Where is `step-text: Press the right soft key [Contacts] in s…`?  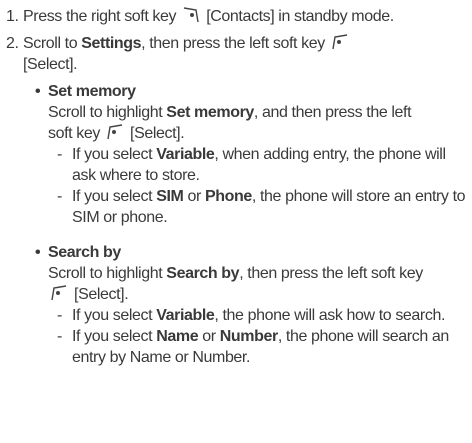
step-text: Press the right soft key [Contacts] in s… is located at coordinates (244, 16).